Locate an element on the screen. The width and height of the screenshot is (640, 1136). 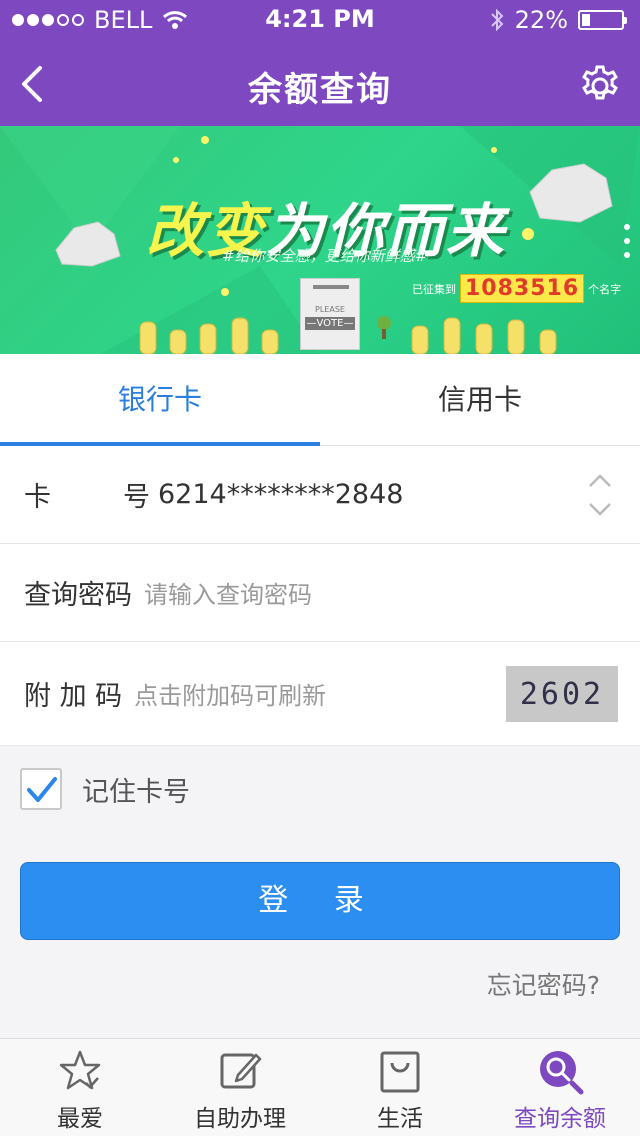
captcha-row: 附 加 码 点击附加码可刷新 2602 is located at coordinates (320, 694).